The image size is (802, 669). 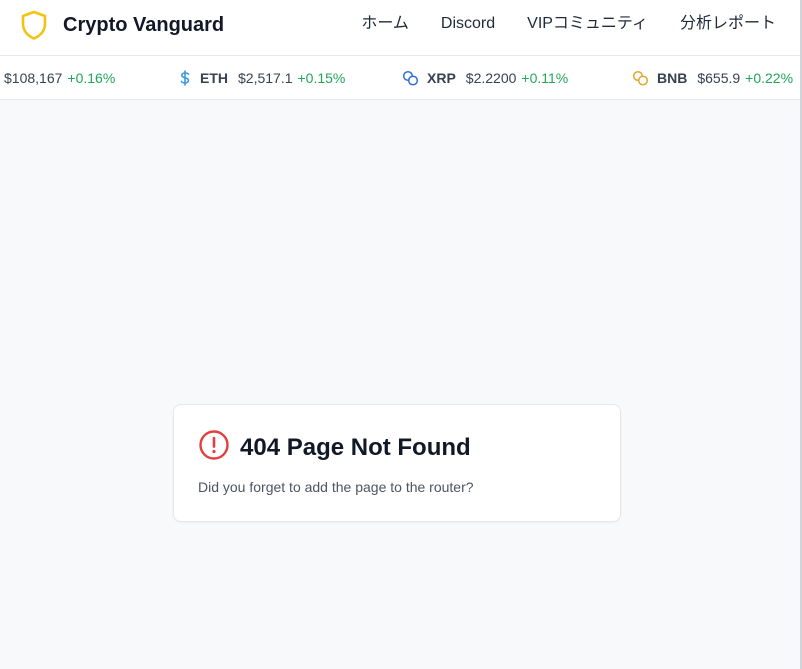 I want to click on ticker-change: +0.15%, so click(x=321, y=78).